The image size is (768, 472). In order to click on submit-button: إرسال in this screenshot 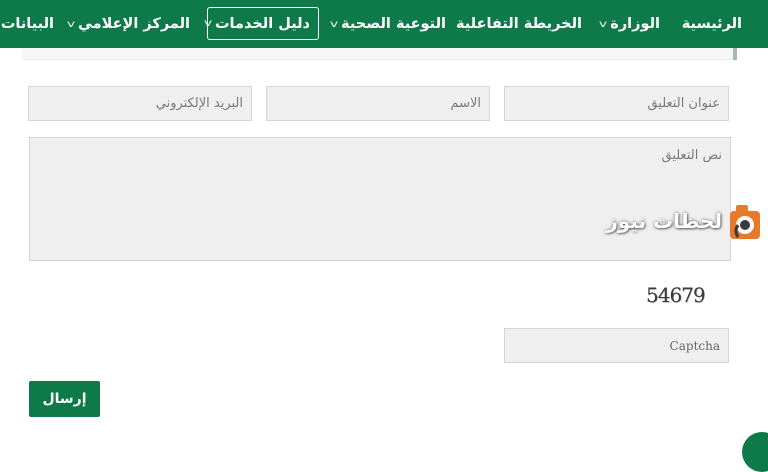, I will do `click(64, 399)`.